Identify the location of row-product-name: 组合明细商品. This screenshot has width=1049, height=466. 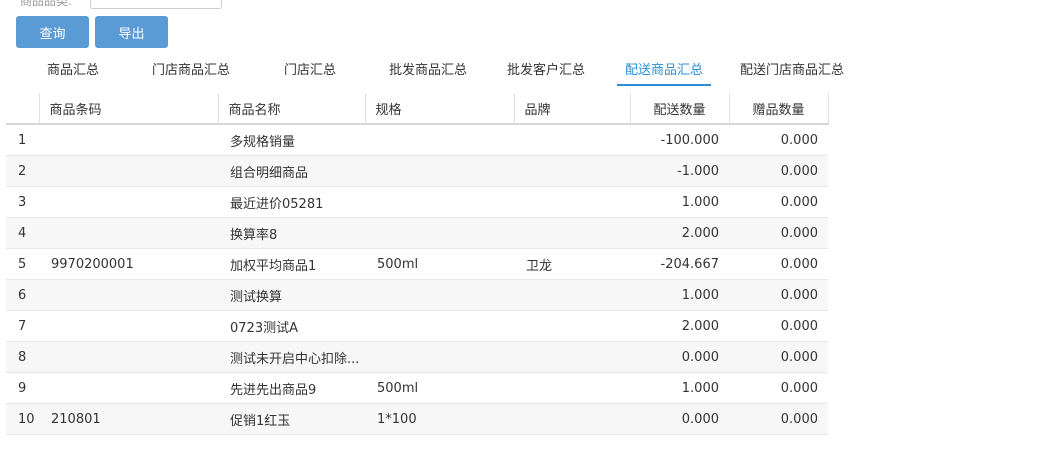
(291, 171).